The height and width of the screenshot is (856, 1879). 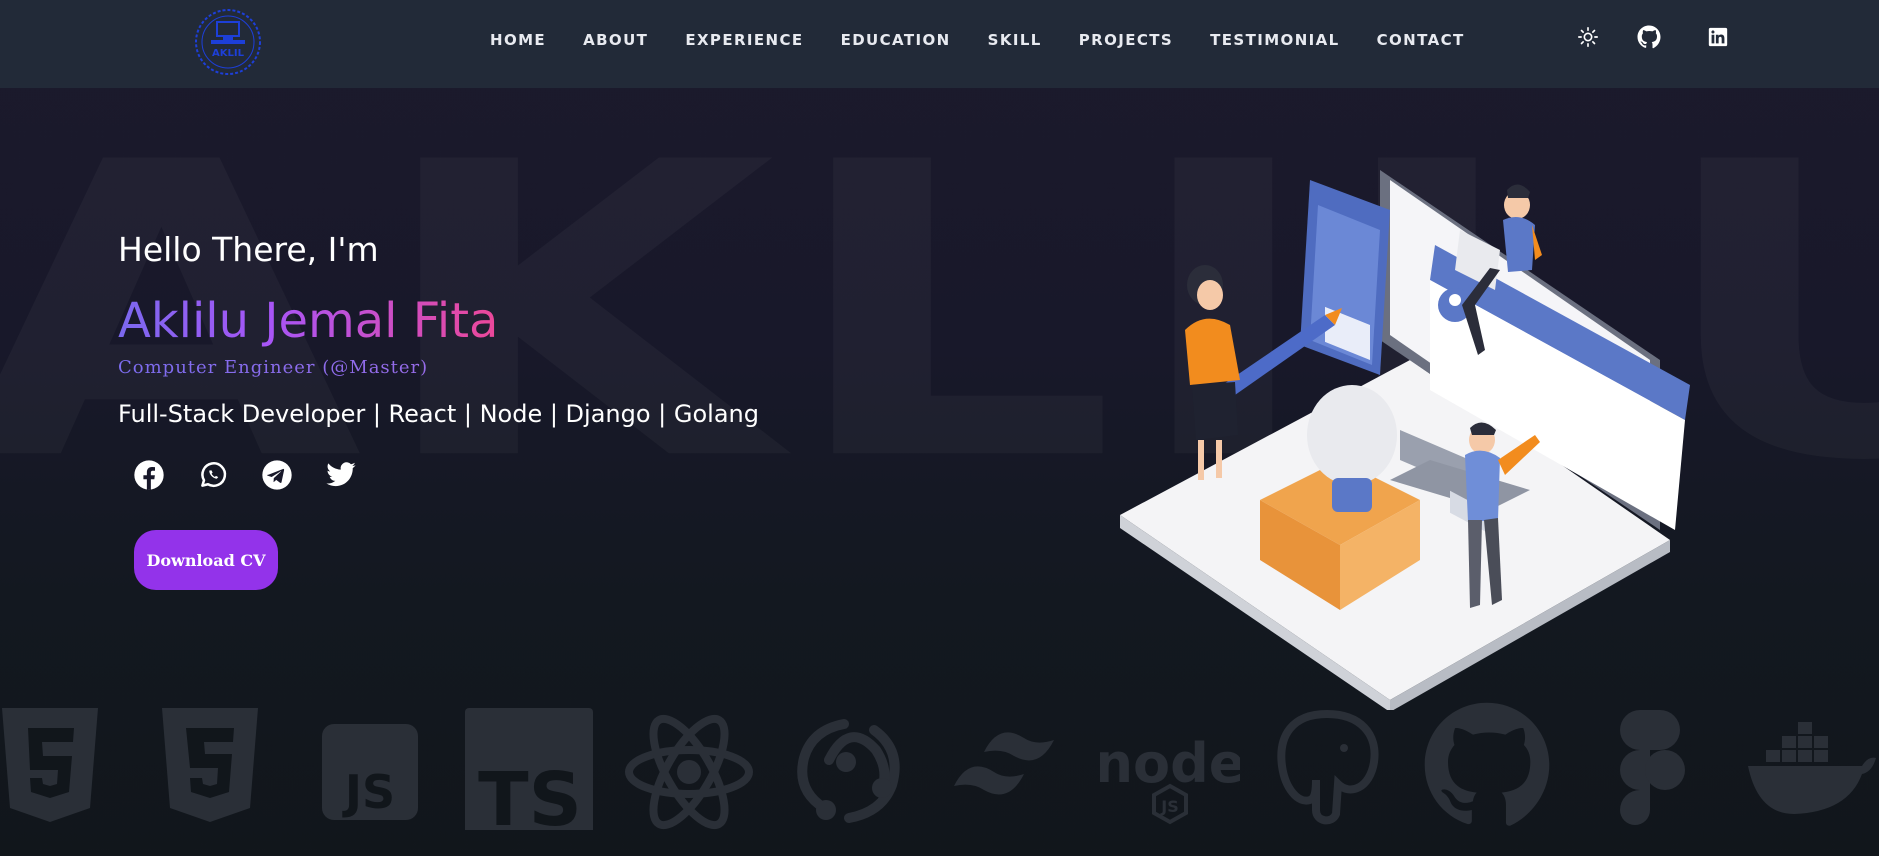 What do you see at coordinates (248, 249) in the screenshot?
I see `hero-greeting: Hello There, I'm` at bounding box center [248, 249].